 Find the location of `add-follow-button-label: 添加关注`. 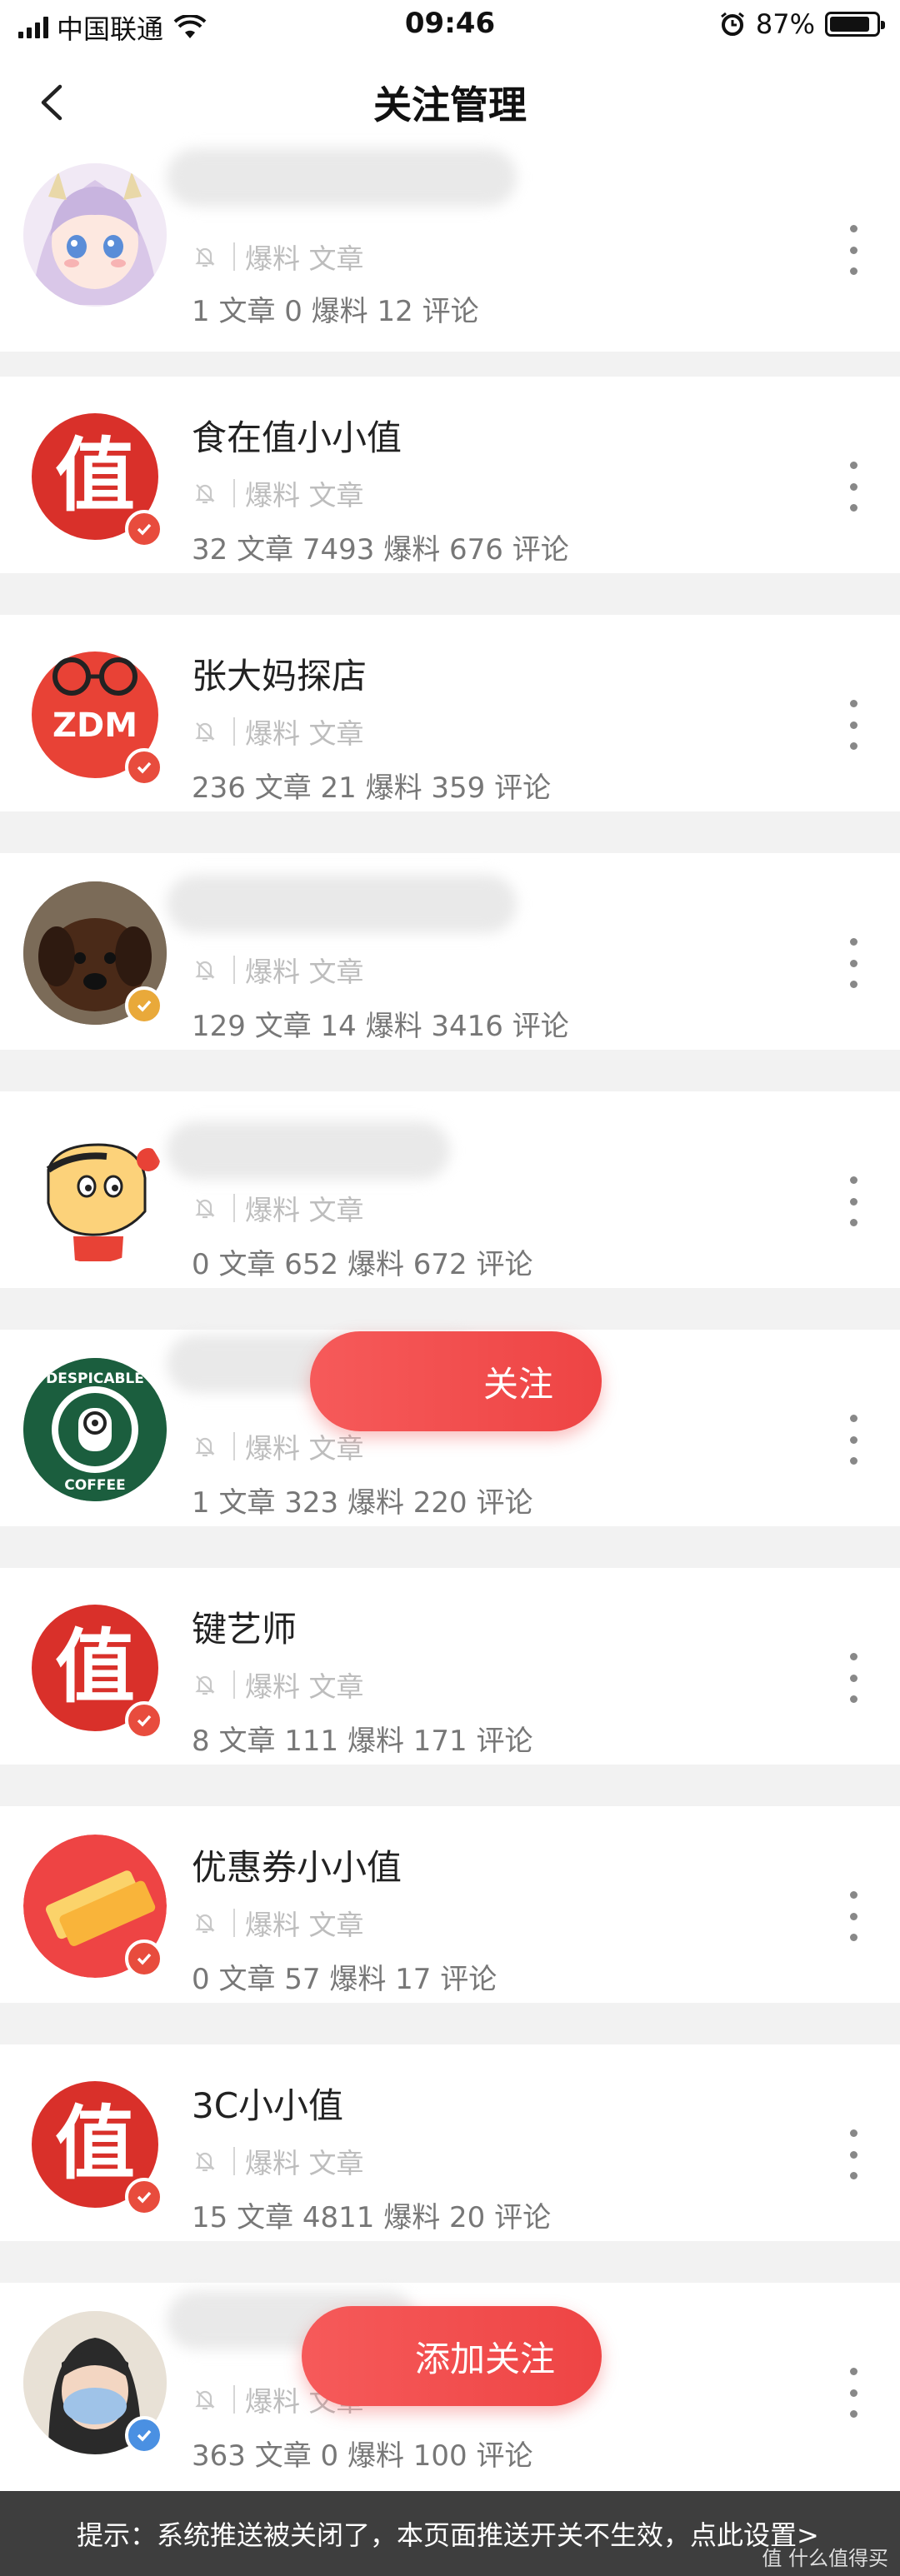

add-follow-button-label: 添加关注 is located at coordinates (484, 2358).